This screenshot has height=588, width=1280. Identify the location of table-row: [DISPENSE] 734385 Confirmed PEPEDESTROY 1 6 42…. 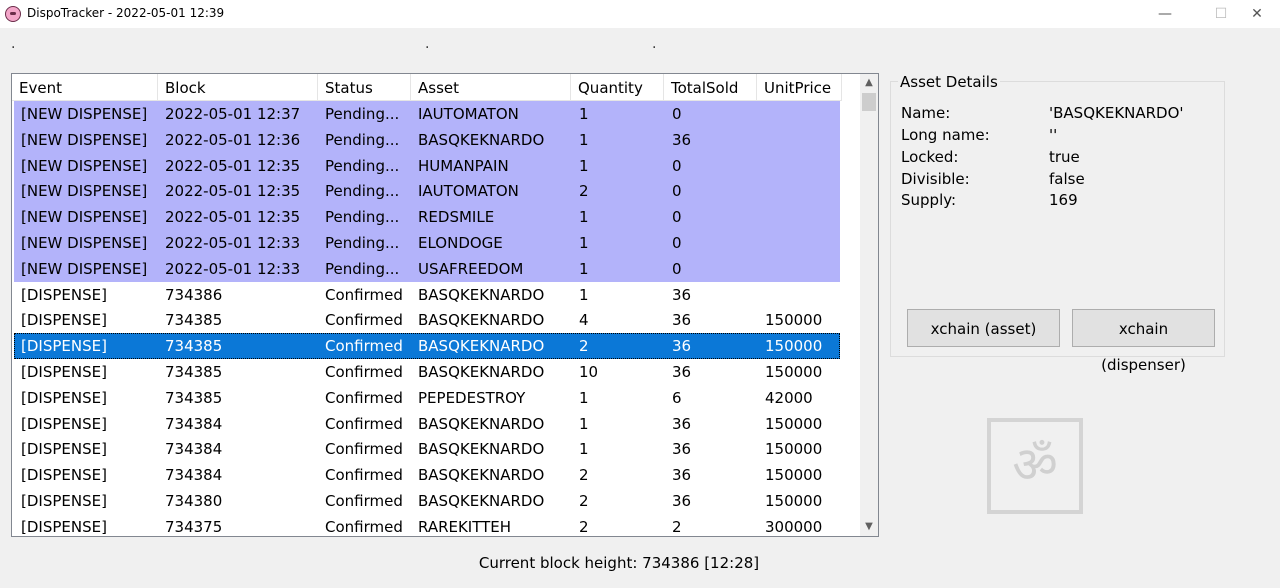
(427, 398).